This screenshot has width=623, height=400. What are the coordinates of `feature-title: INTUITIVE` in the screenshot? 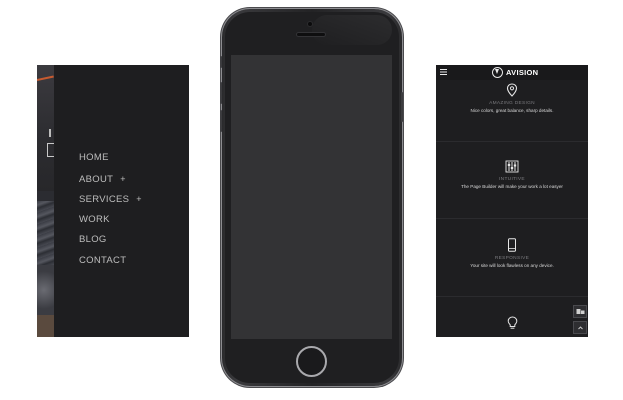 It's located at (512, 179).